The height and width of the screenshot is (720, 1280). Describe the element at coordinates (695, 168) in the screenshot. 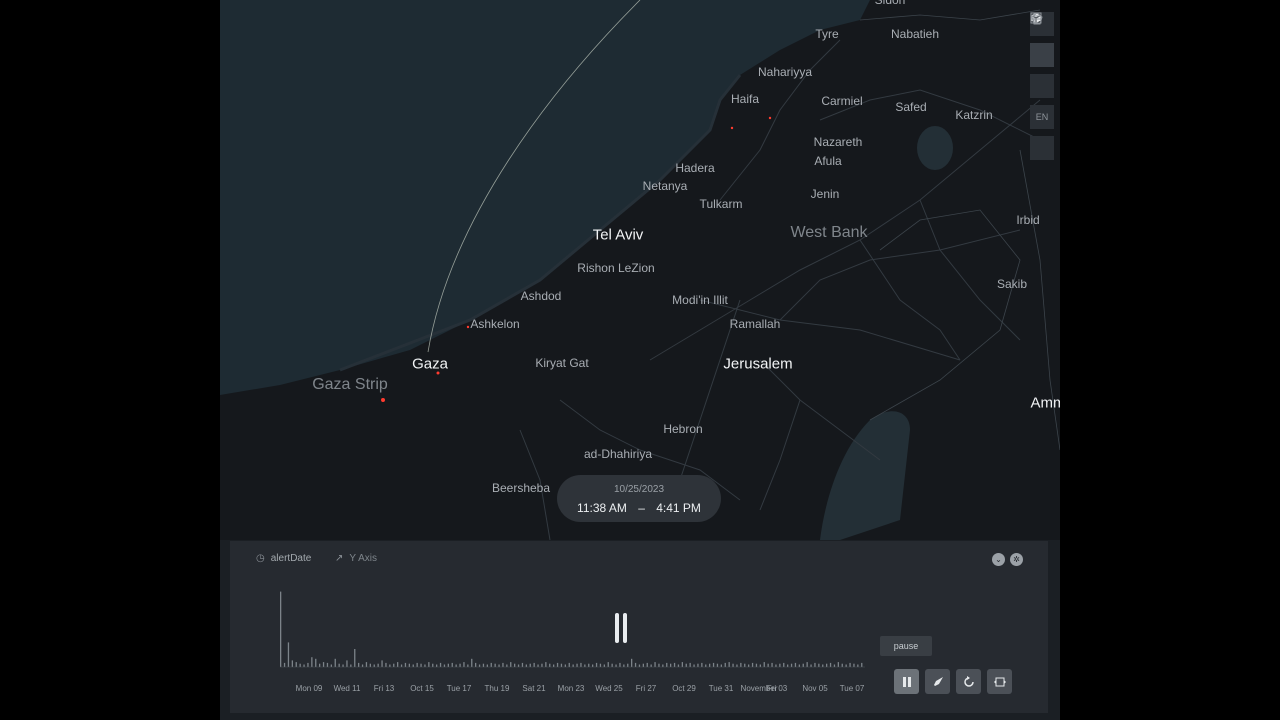

I see `city-label: Hadera` at that location.